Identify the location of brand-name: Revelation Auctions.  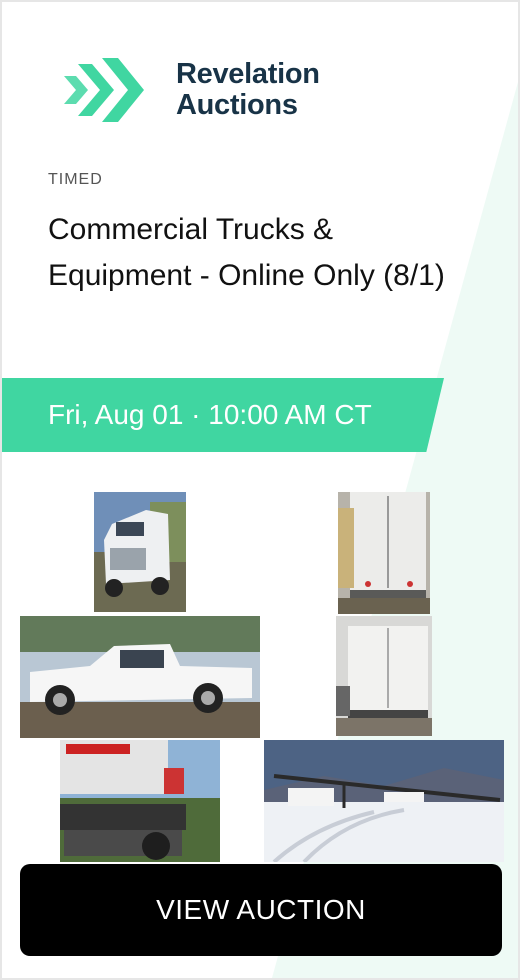
(248, 90).